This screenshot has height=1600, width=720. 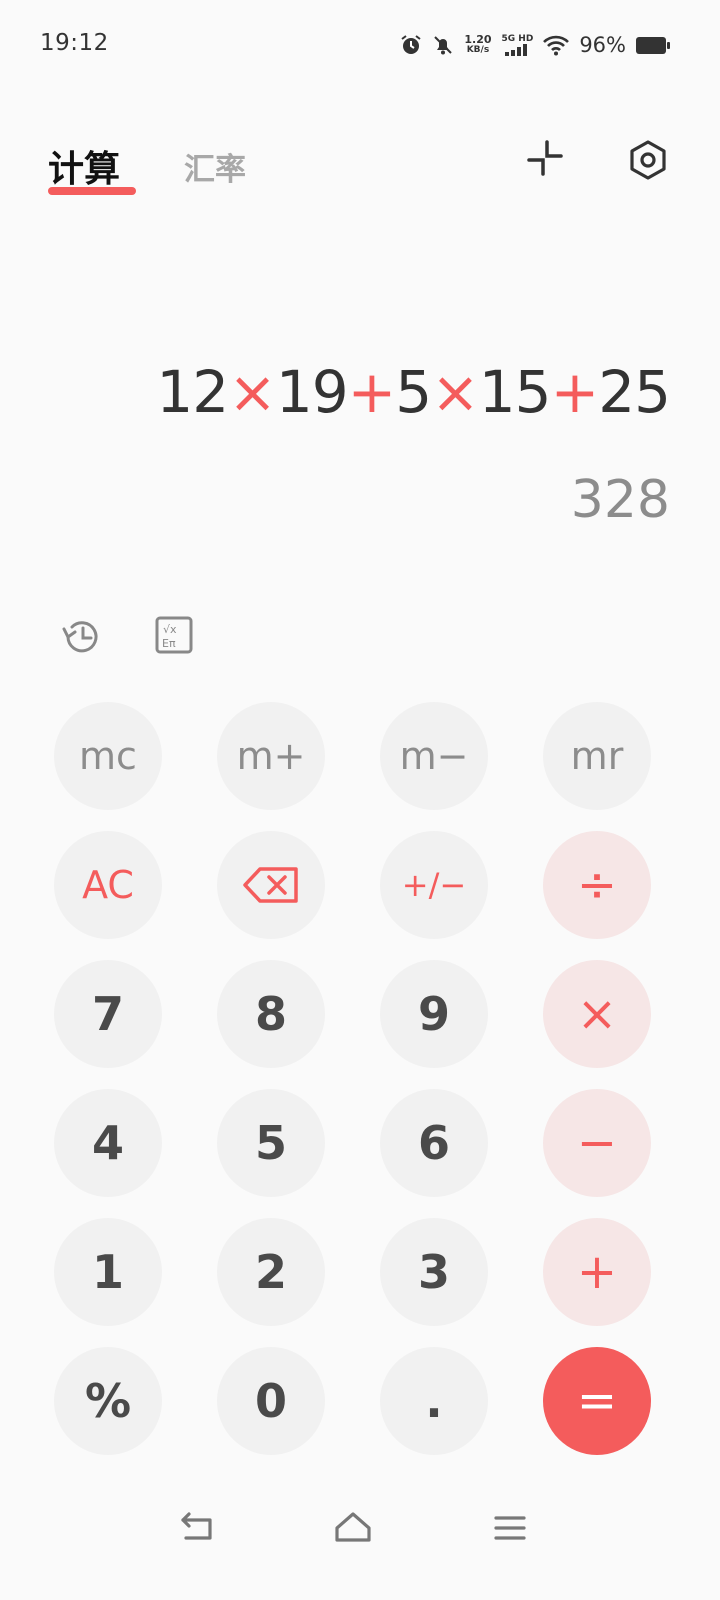 I want to click on menu-icon, so click(x=510, y=1528).